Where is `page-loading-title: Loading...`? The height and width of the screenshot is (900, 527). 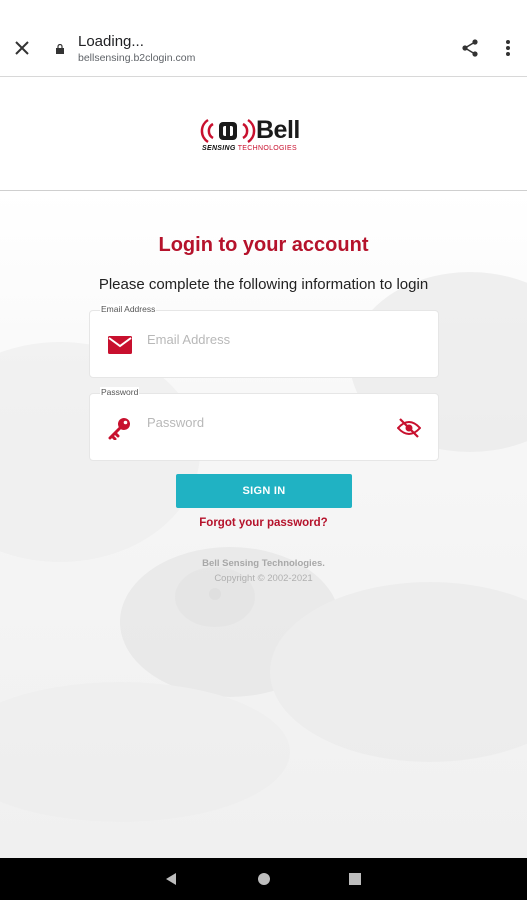 page-loading-title: Loading... is located at coordinates (111, 41).